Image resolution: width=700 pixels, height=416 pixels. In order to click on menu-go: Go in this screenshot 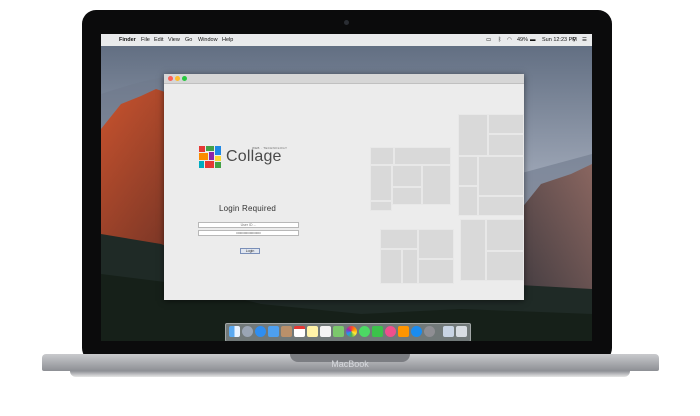, I will do `click(188, 40)`.